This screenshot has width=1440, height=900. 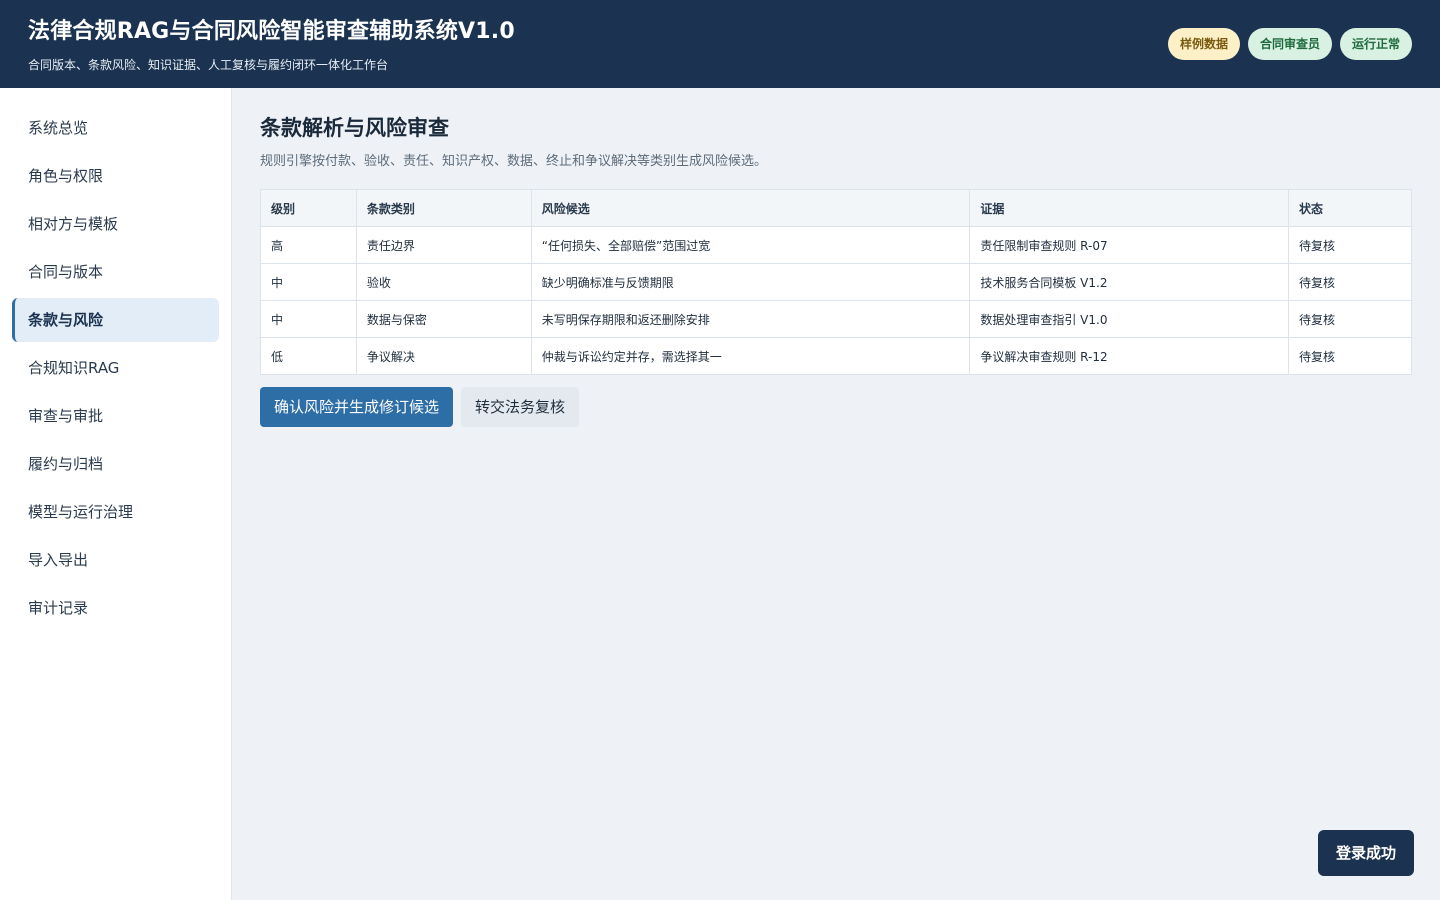 I want to click on risk-cell: “任何损失、全部赔偿”范围过宽, so click(x=750, y=245).